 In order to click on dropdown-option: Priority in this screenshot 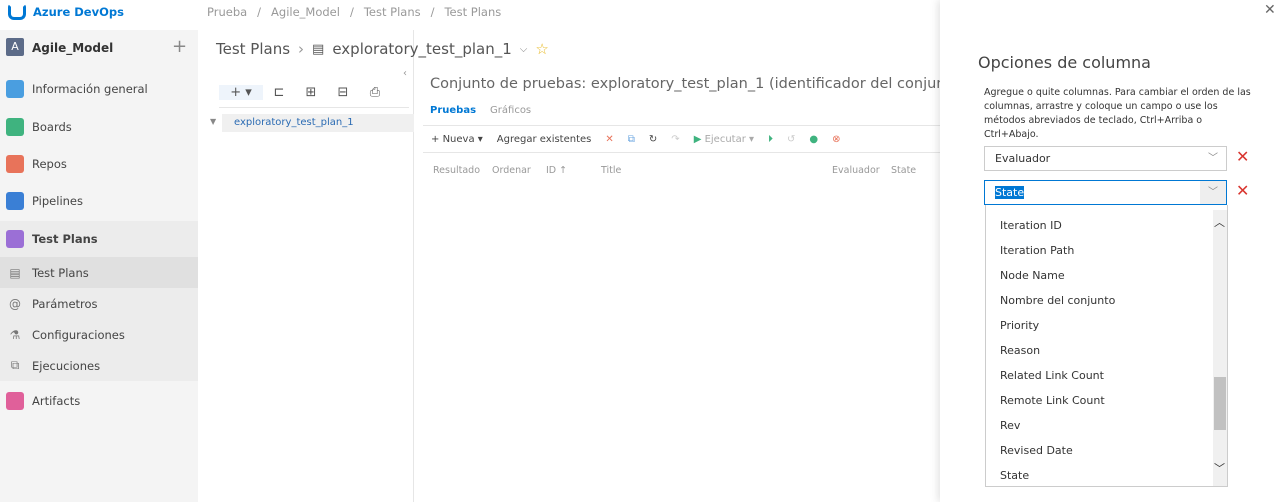, I will do `click(1106, 325)`.